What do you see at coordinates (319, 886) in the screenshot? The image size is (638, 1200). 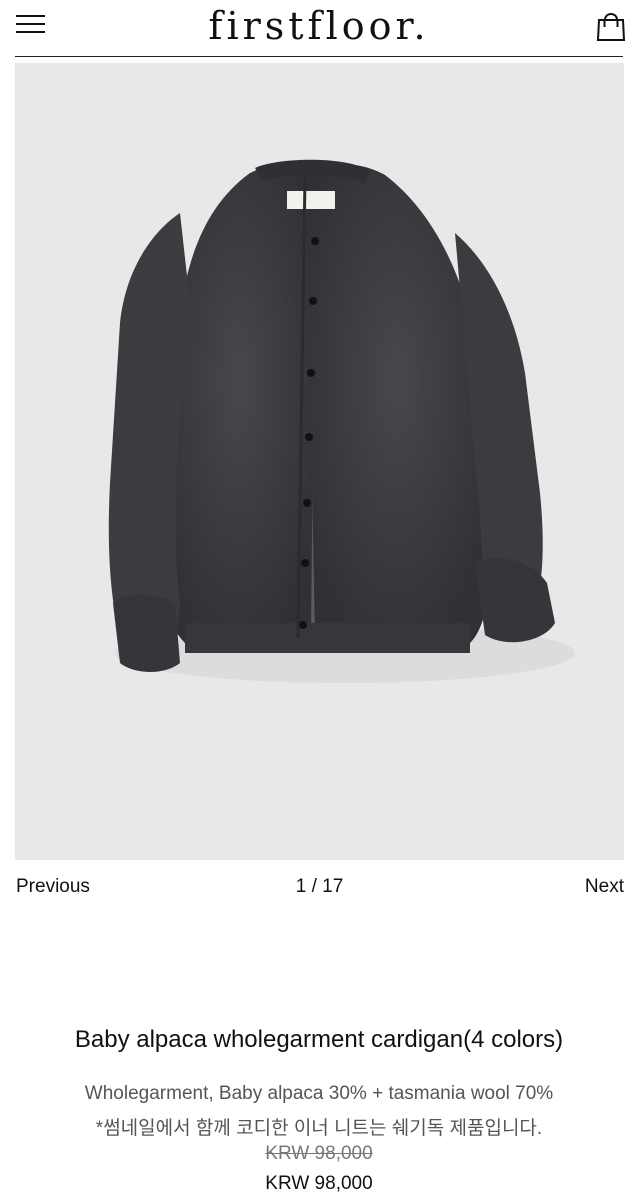 I see `image-counter: 1 / 17` at bounding box center [319, 886].